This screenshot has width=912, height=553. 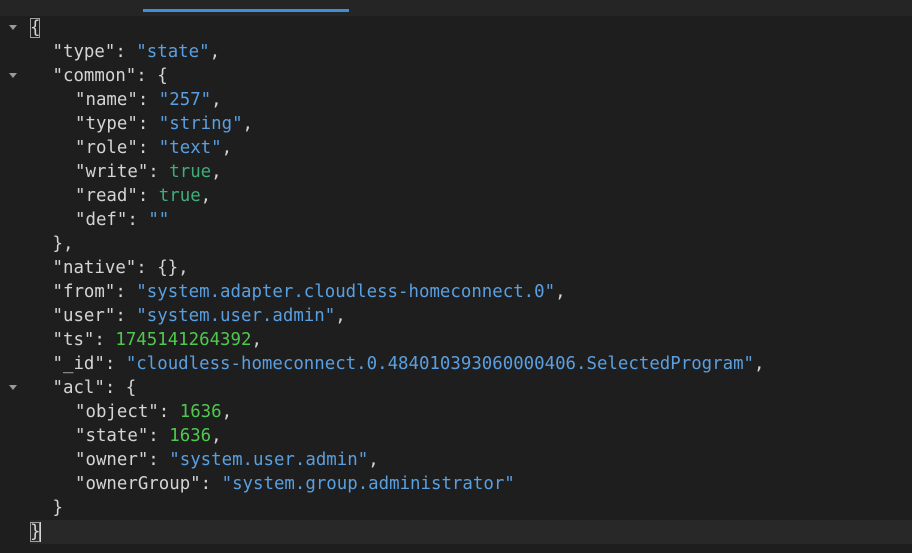 What do you see at coordinates (471, 196) in the screenshot?
I see `code-line: "read": true,` at bounding box center [471, 196].